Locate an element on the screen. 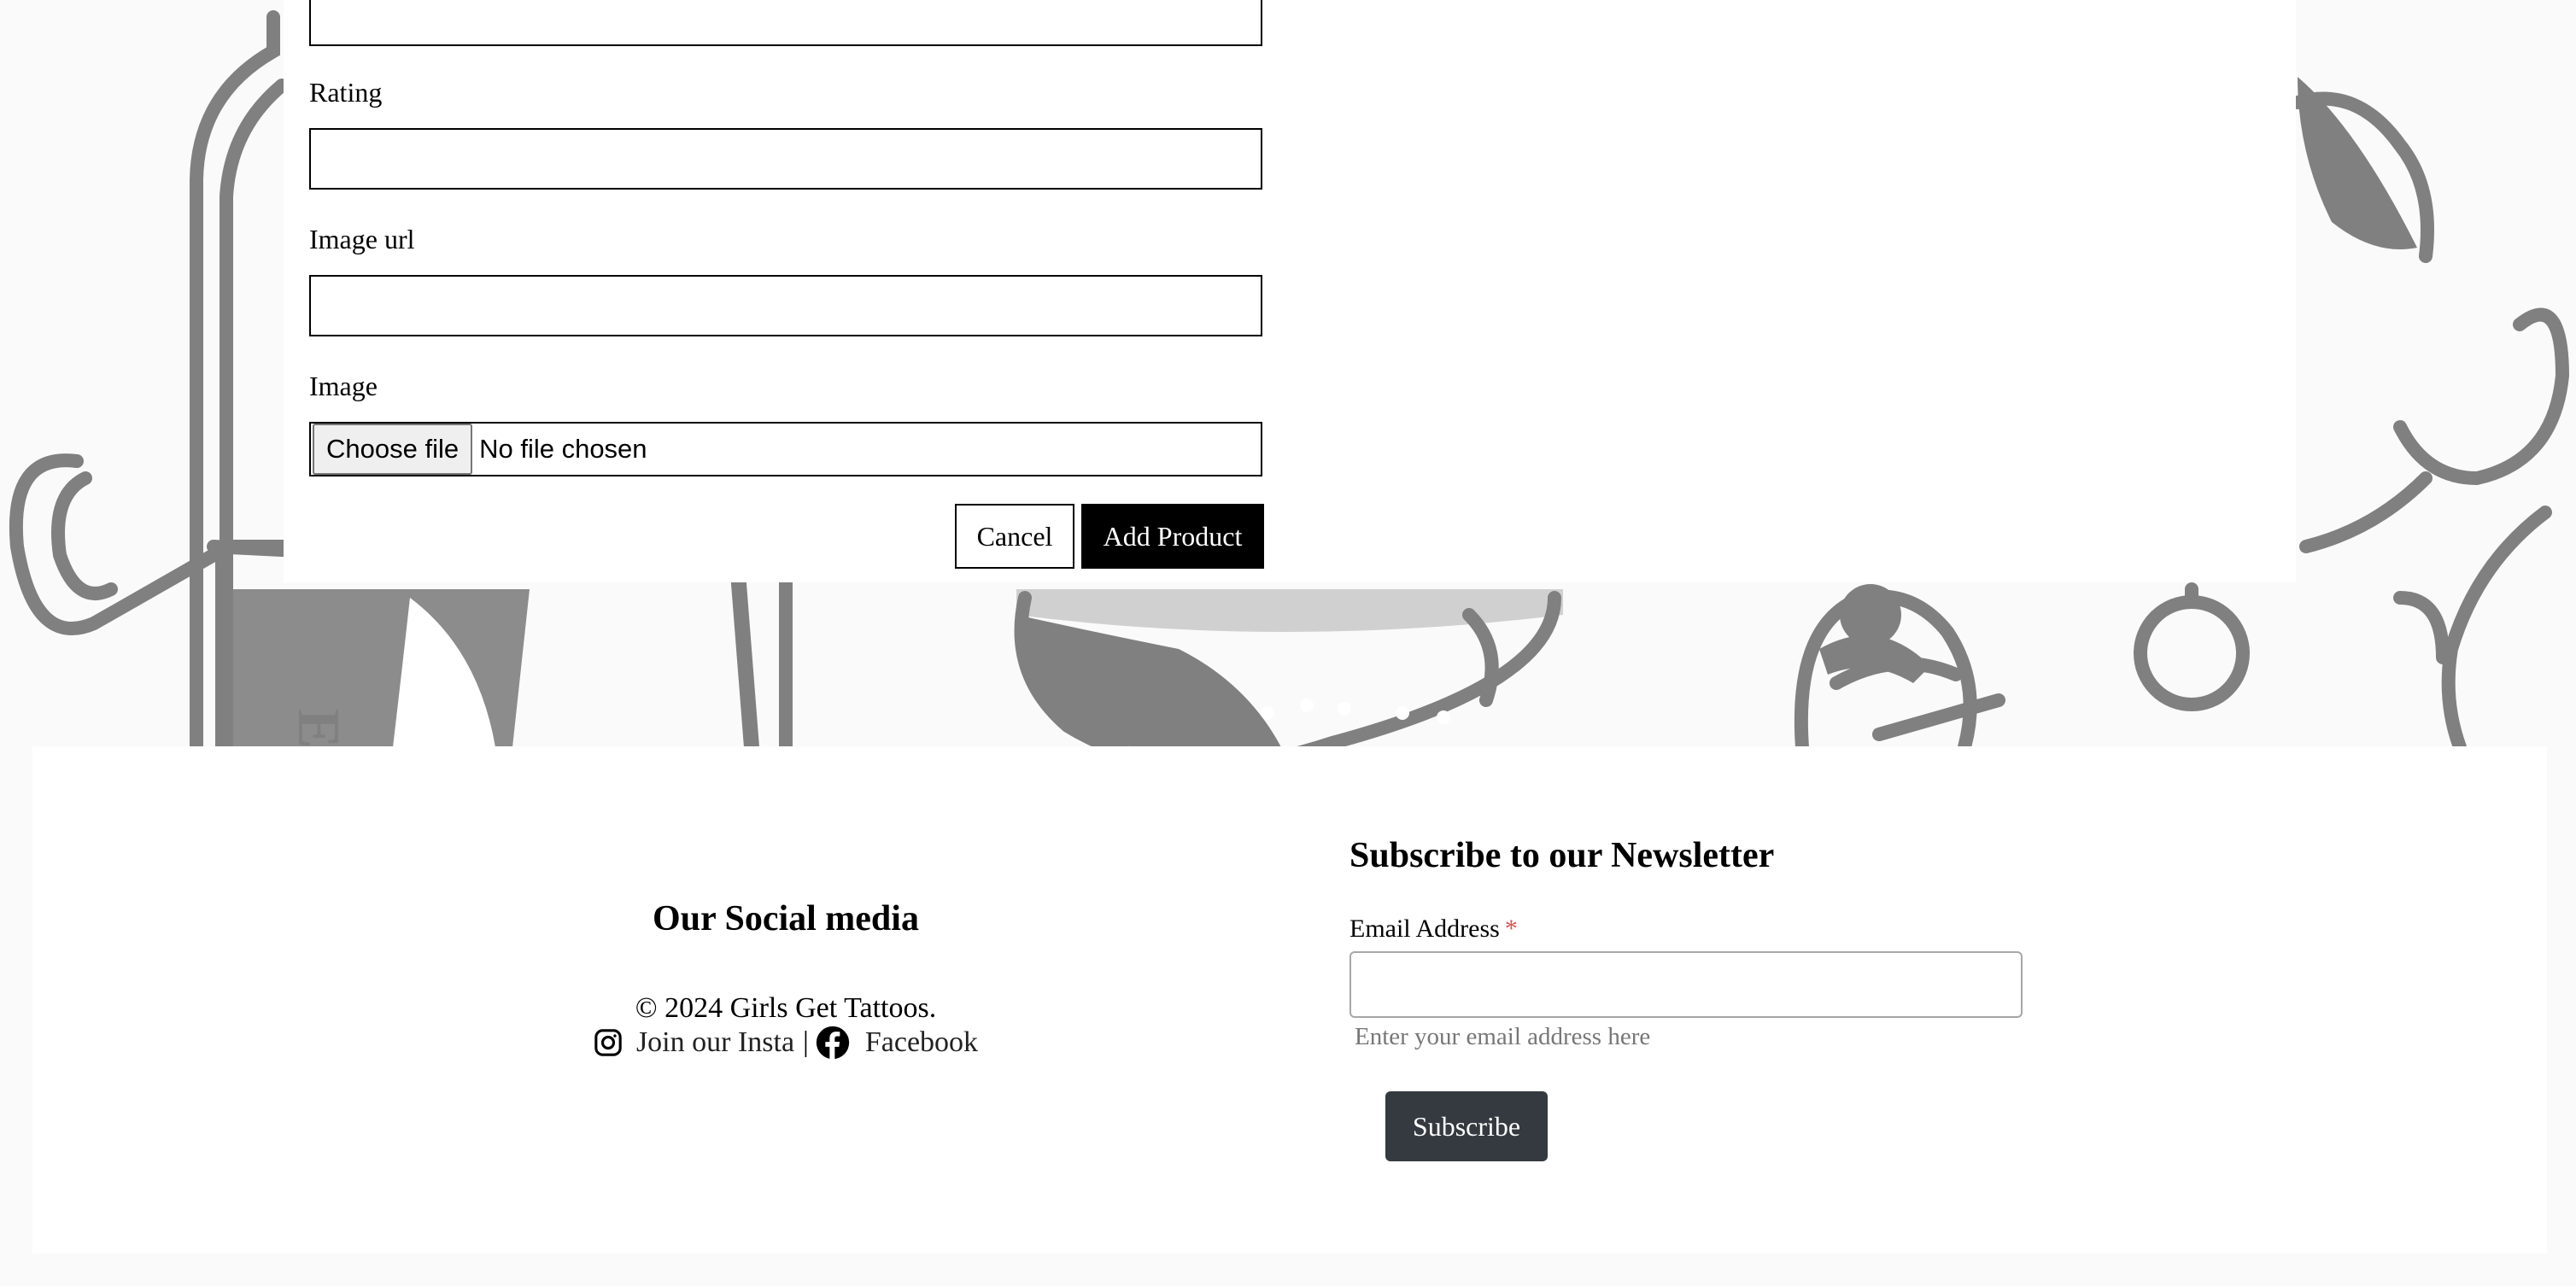 This screenshot has width=2576, height=1286. instagram-link: Join our Insta is located at coordinates (694, 1042).